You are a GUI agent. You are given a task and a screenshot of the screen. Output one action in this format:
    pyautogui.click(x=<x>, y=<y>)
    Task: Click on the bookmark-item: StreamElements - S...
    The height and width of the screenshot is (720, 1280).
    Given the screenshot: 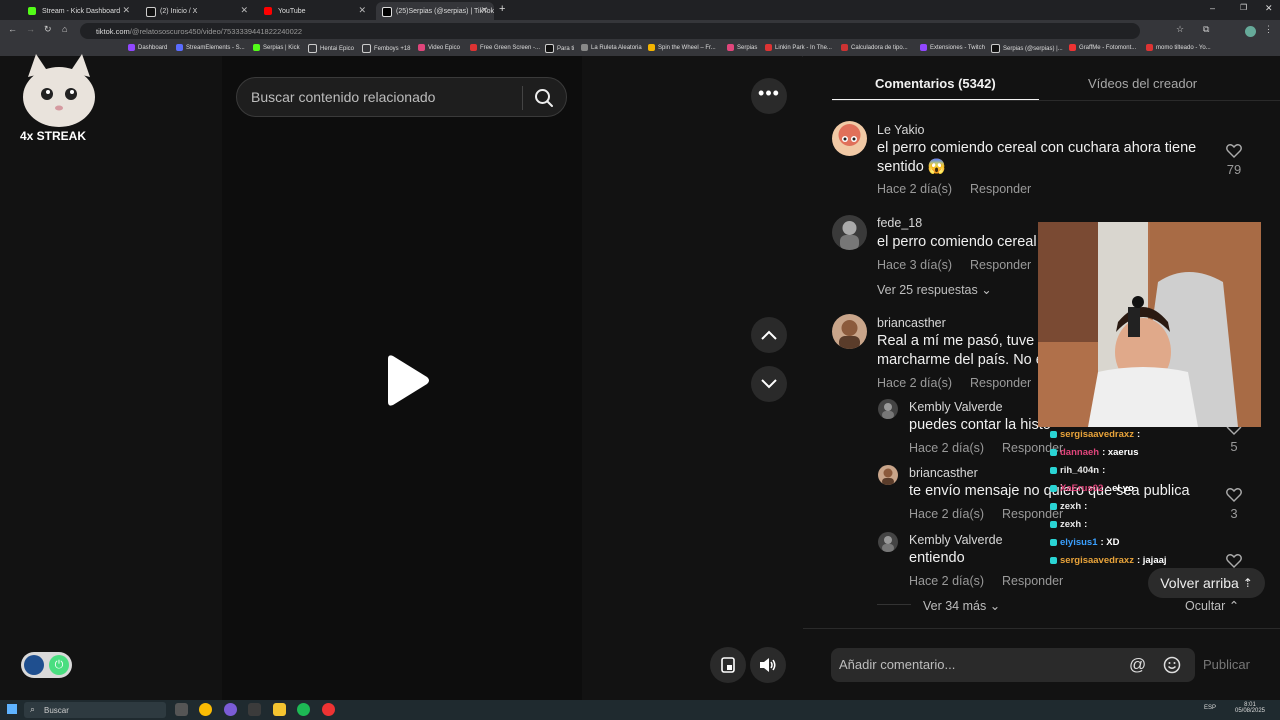 What is the action you would take?
    pyautogui.click(x=210, y=47)
    